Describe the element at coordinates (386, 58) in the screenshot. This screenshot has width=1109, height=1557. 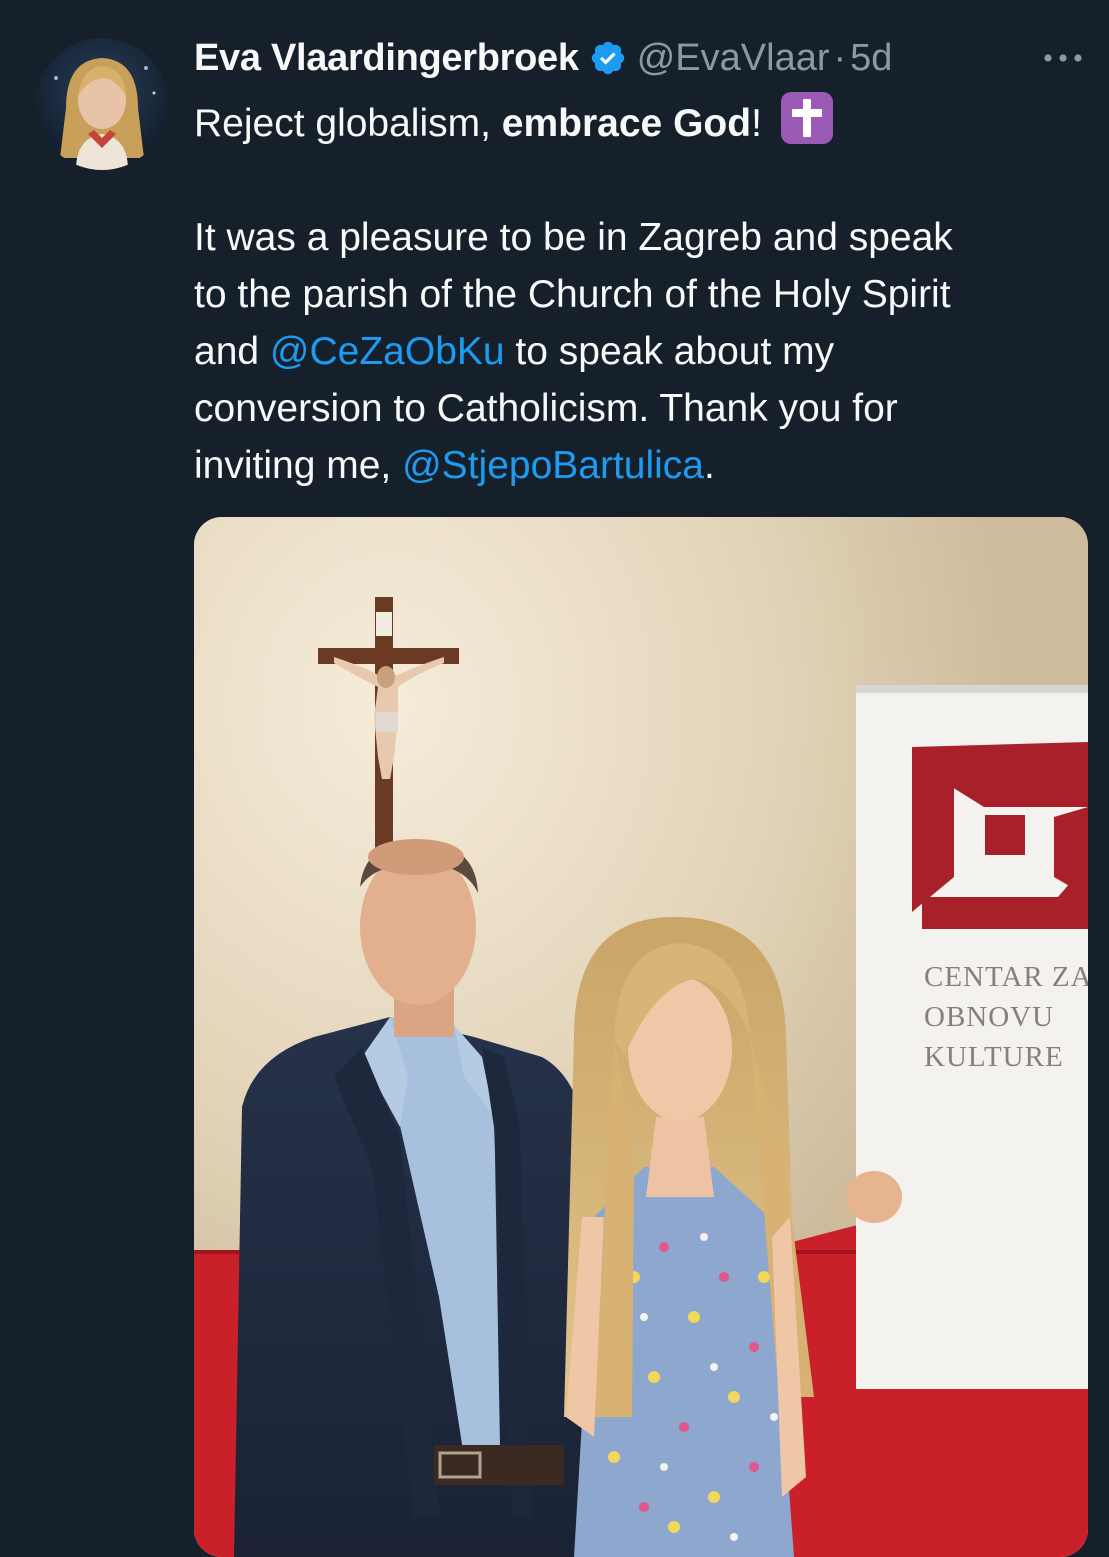
I see `author-name: Eva Vlaardingerbroek` at that location.